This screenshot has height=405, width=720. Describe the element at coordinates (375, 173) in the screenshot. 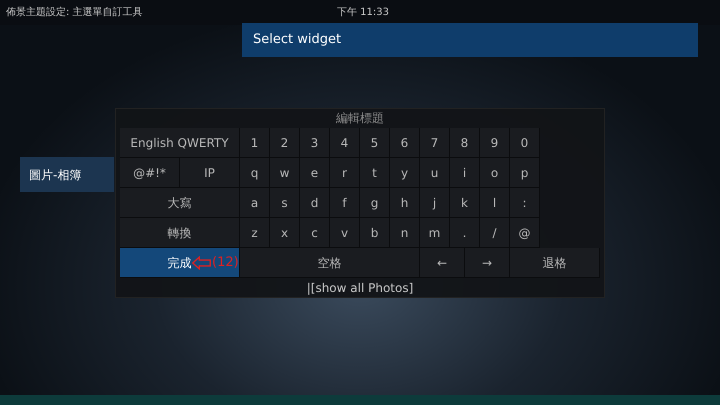

I see `keyboard-key: t` at that location.